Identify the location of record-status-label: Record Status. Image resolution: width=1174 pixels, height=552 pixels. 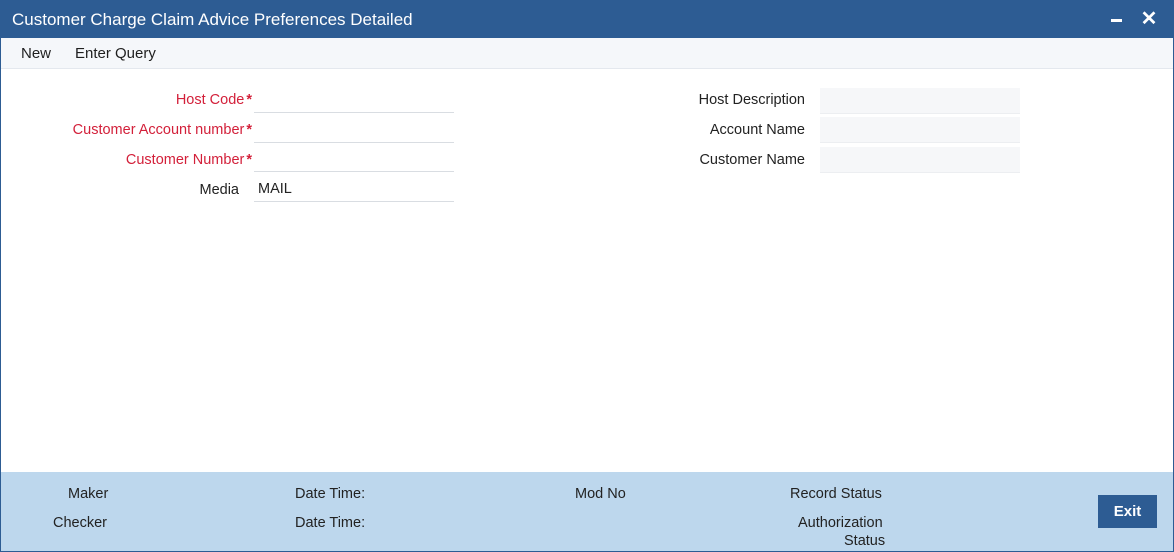
(836, 494).